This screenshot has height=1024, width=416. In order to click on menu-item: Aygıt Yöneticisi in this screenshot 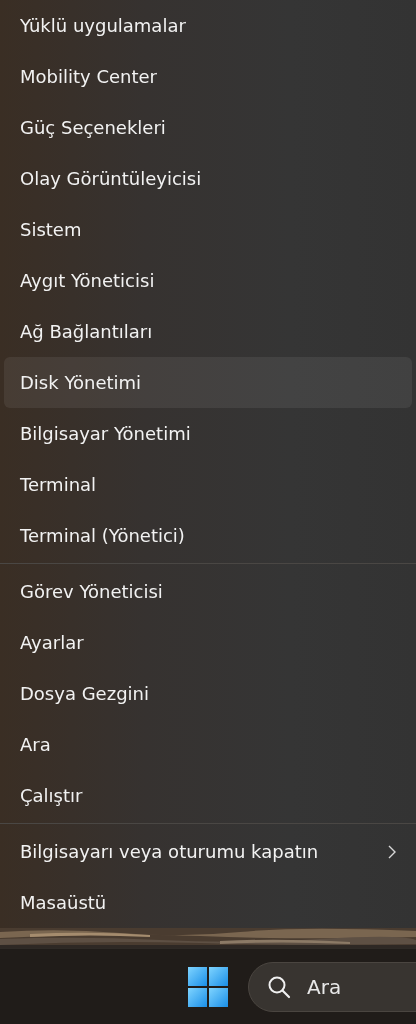, I will do `click(208, 280)`.